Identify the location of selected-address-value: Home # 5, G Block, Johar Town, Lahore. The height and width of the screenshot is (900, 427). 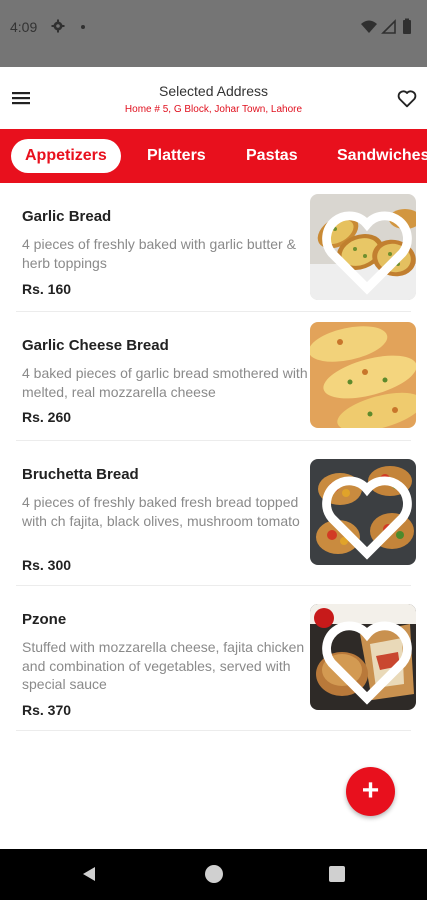
(213, 109).